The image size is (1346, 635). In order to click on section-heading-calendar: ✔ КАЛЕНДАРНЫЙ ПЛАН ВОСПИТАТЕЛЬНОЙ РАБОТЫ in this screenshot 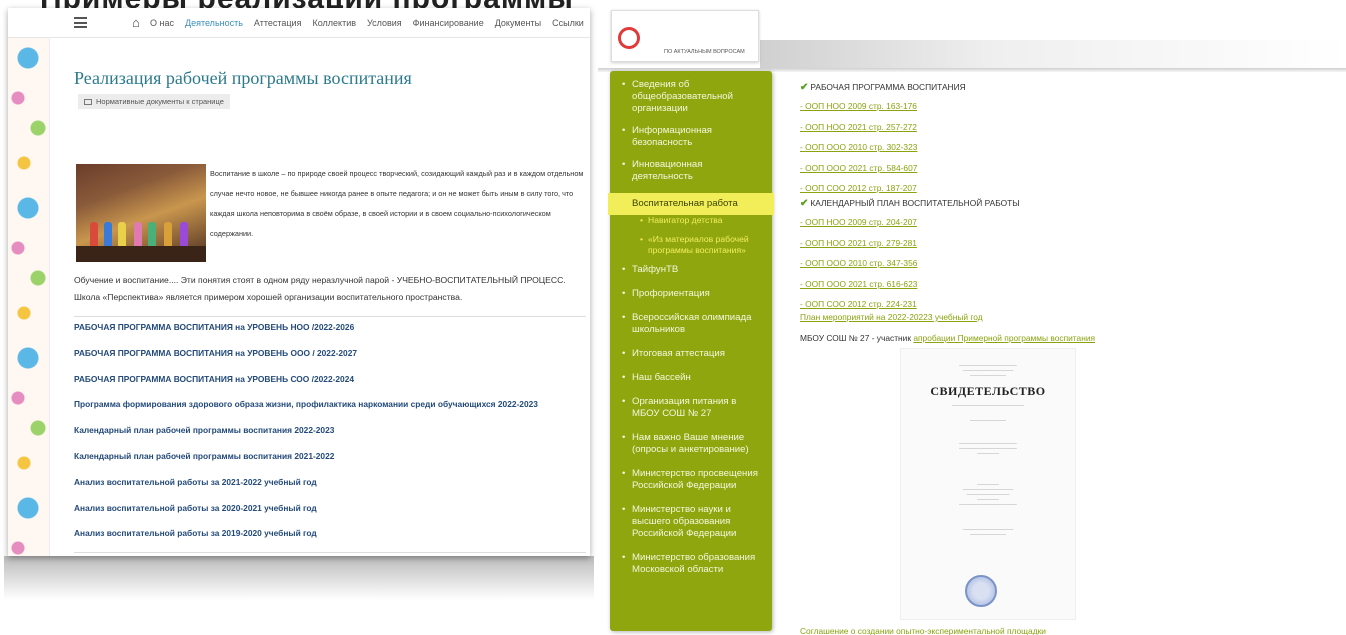, I will do `click(910, 203)`.